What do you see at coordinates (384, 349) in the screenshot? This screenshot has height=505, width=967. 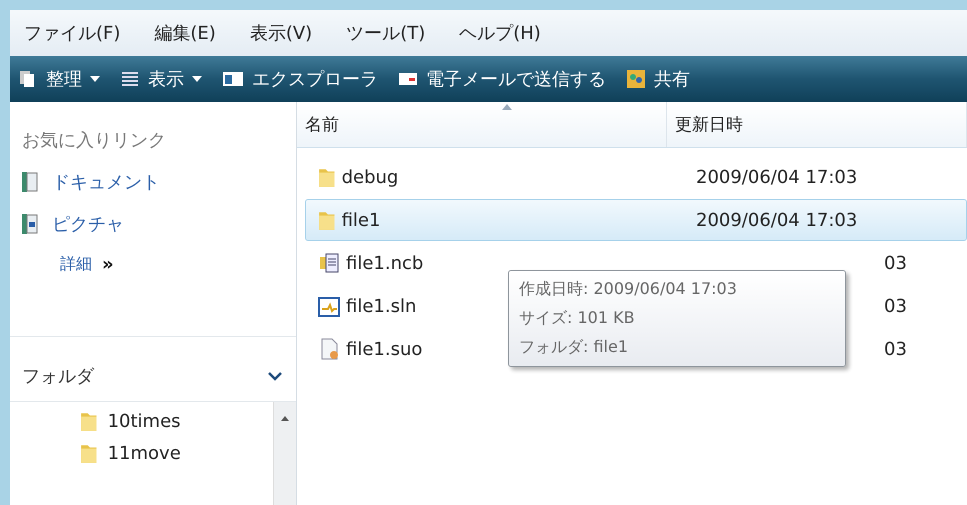 I see `file-name: file1.suo` at bounding box center [384, 349].